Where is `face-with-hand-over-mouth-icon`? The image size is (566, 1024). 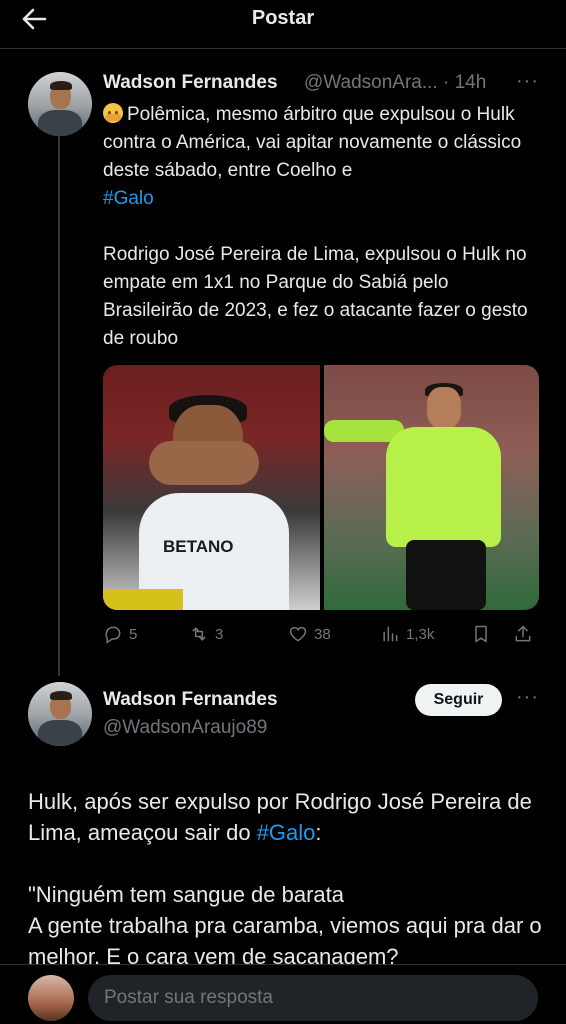 face-with-hand-over-mouth-icon is located at coordinates (113, 113).